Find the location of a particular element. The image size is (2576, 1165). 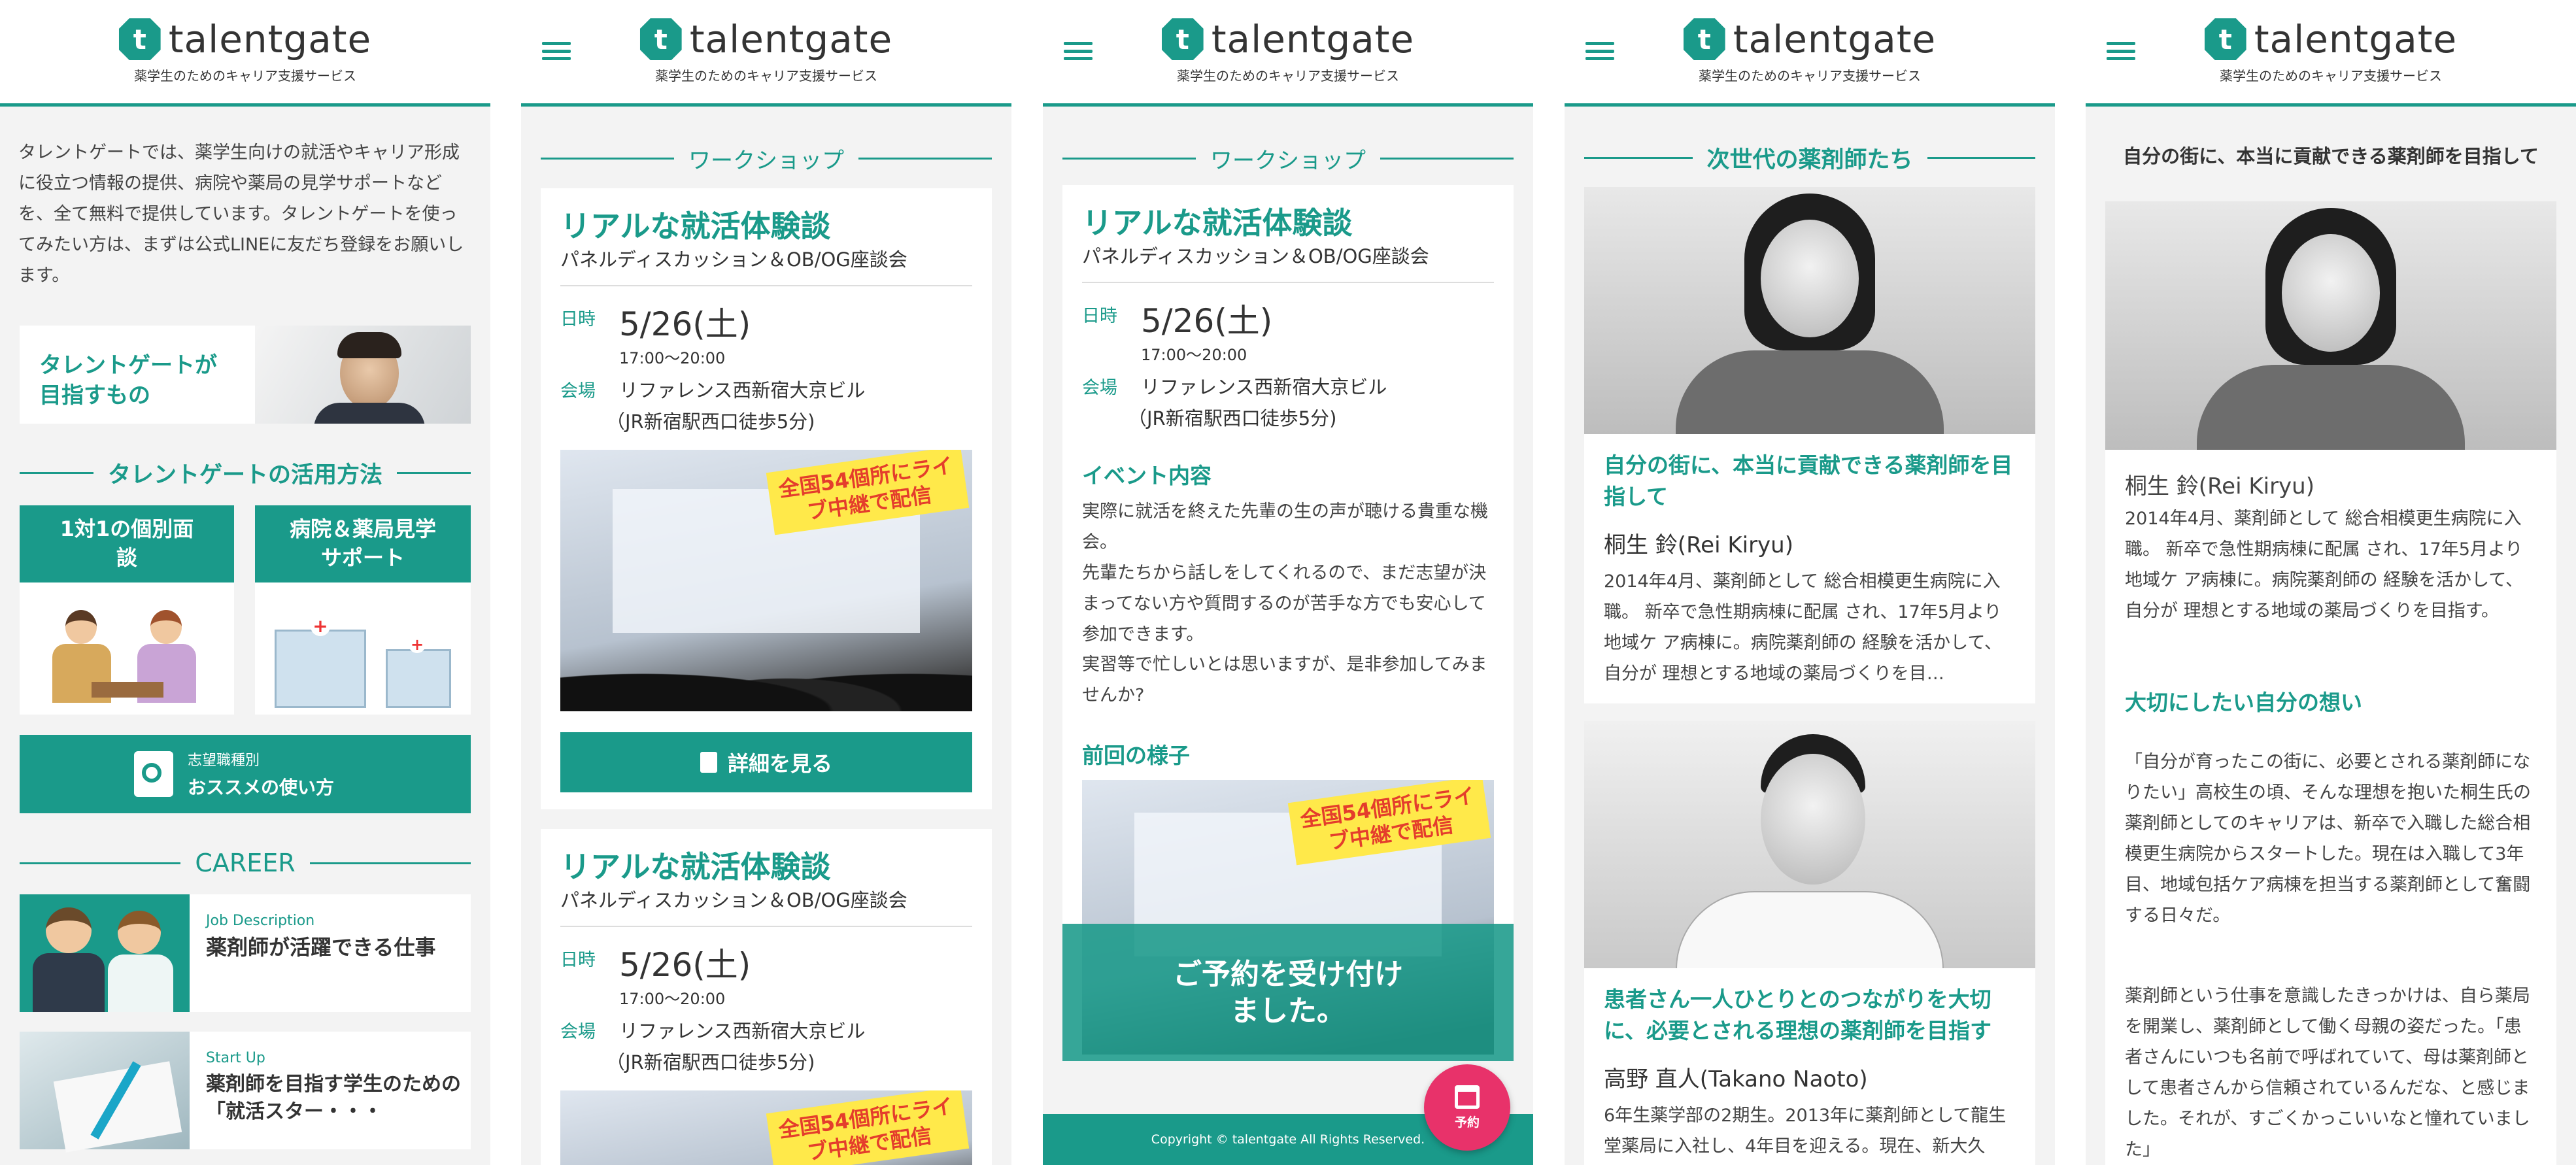

goal-banner: タレントゲートが目指すもの is located at coordinates (245, 375).